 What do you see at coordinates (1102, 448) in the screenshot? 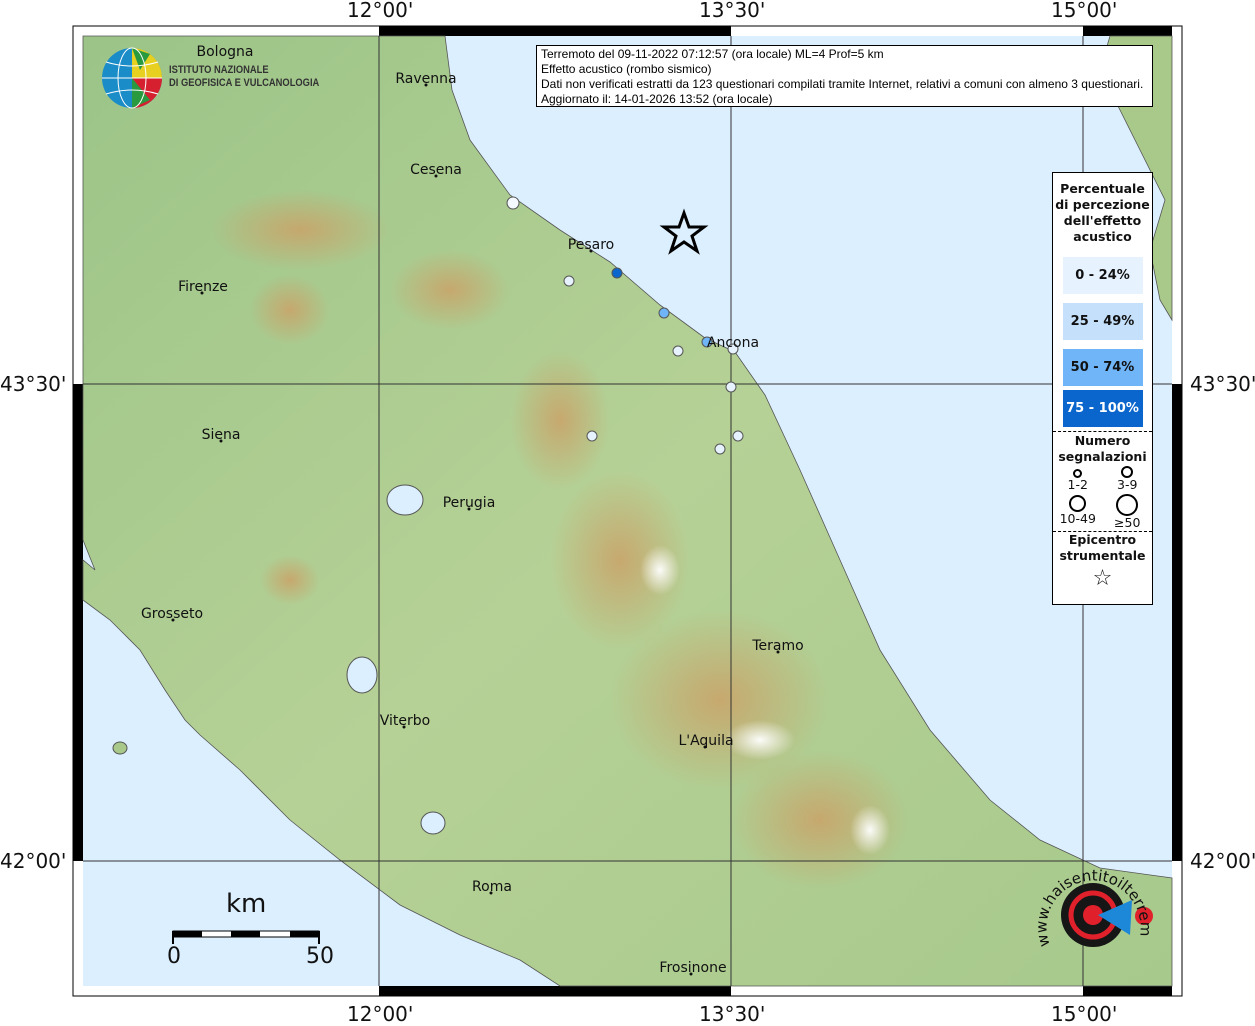
I see `legend-count-title: Numero segnalazioni` at bounding box center [1102, 448].